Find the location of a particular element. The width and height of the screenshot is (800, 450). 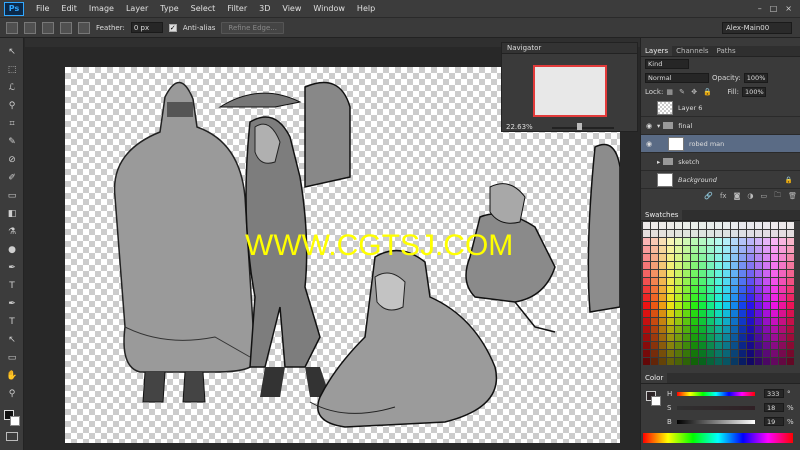

adjustment-layer-icon: ◑ is located at coordinates (750, 196).